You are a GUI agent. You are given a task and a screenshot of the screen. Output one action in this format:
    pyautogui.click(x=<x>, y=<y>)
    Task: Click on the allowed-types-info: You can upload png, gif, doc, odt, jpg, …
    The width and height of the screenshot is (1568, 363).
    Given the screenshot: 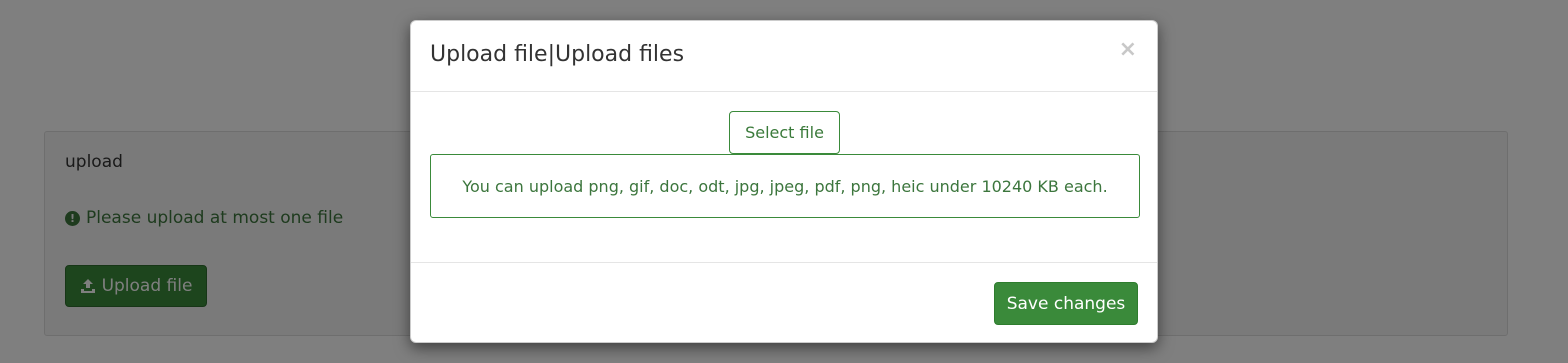 What is the action you would take?
    pyautogui.click(x=785, y=186)
    